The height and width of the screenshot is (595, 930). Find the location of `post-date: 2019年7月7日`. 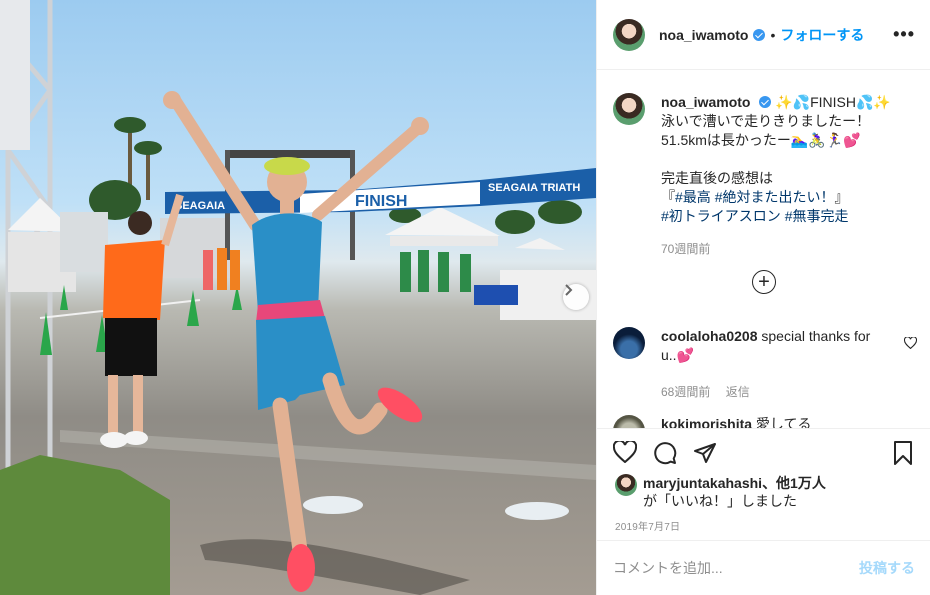

post-date: 2019年7月7日 is located at coordinates (647, 525).